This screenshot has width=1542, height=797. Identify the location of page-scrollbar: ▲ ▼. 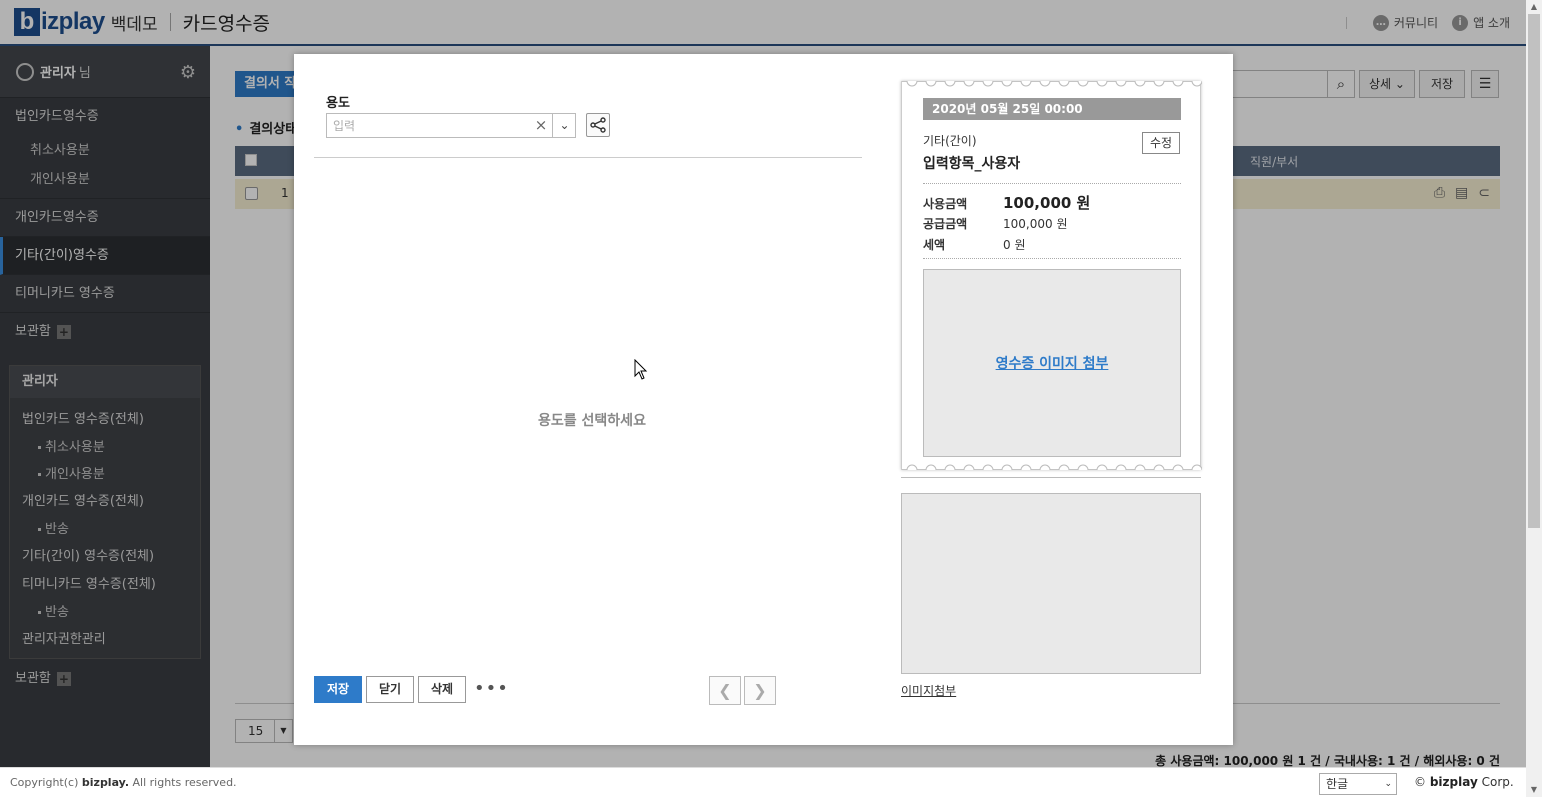
(1534, 398).